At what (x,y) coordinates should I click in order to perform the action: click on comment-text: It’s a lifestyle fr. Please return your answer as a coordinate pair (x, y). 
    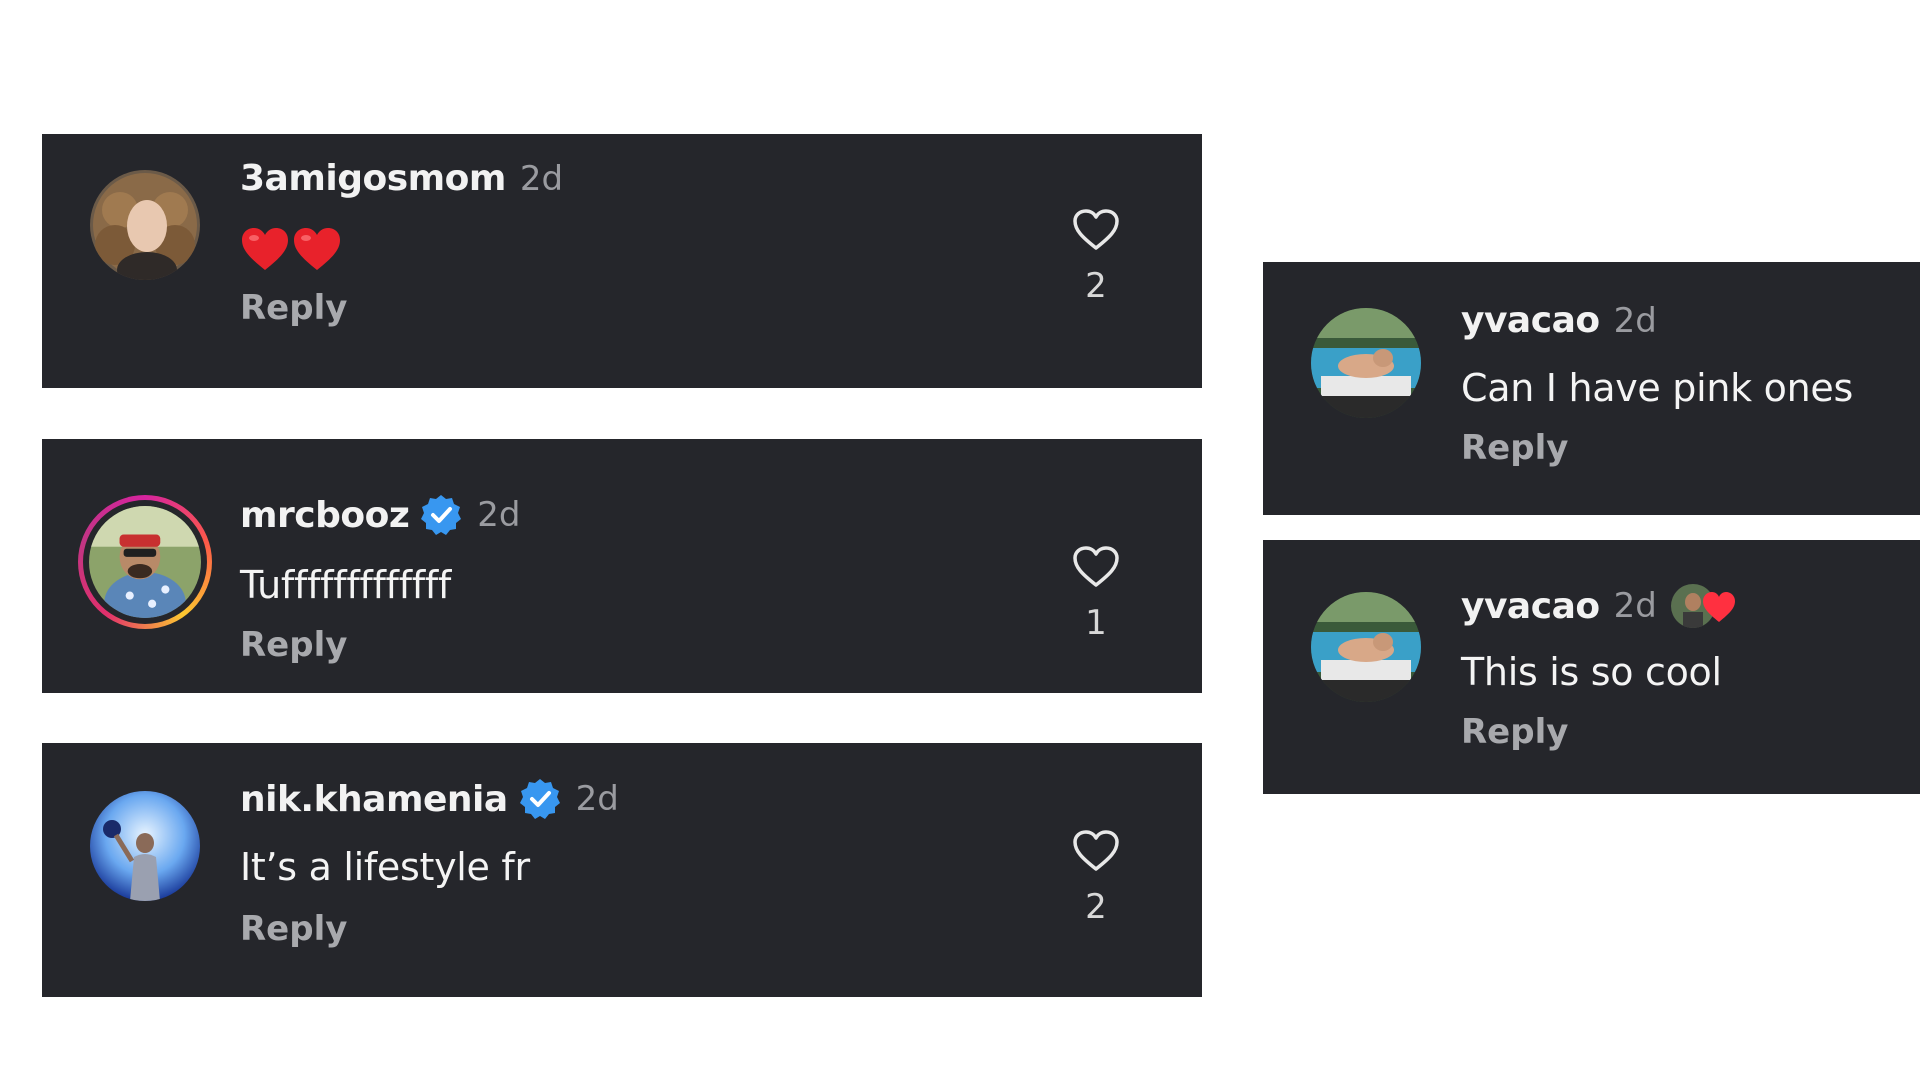
    Looking at the image, I should click on (385, 867).